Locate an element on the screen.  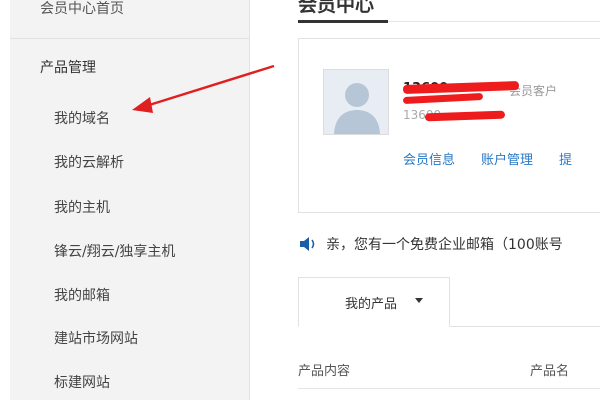
default-avatar-icon is located at coordinates (356, 102).